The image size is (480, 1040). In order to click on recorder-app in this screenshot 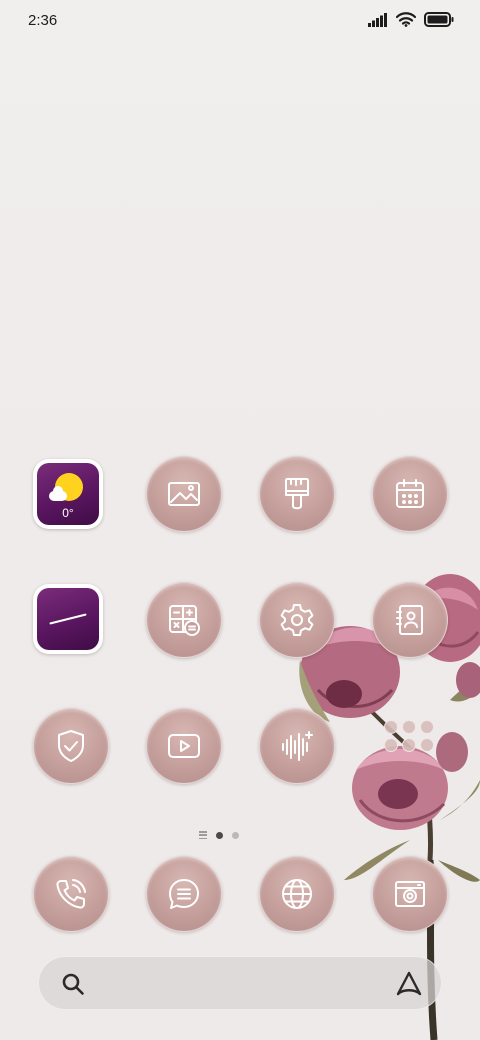, I will do `click(297, 746)`.